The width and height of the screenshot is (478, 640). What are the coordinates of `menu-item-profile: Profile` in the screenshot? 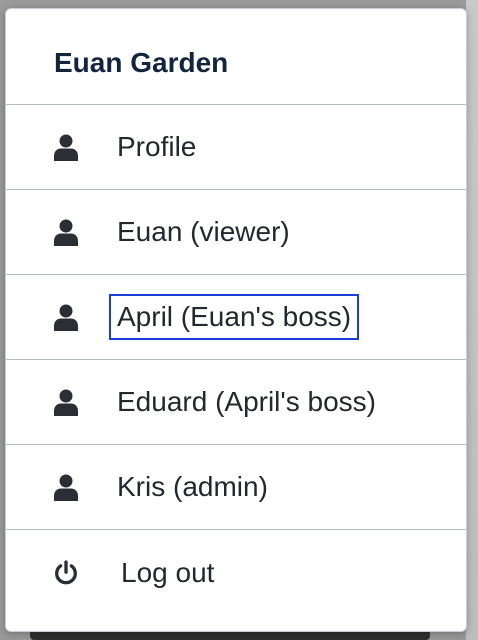 It's located at (236, 147).